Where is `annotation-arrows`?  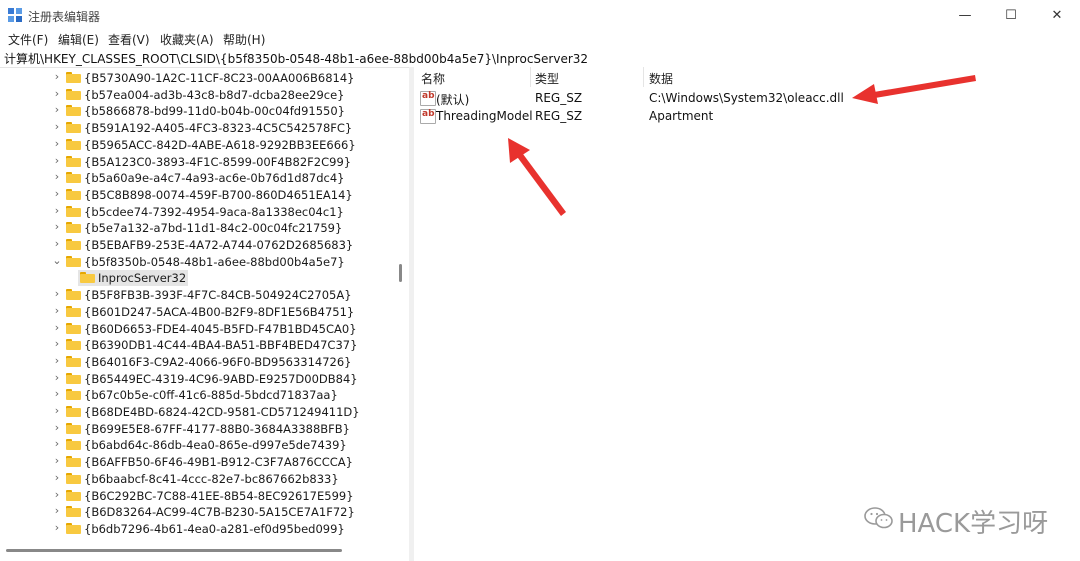 annotation-arrows is located at coordinates (742, 145).